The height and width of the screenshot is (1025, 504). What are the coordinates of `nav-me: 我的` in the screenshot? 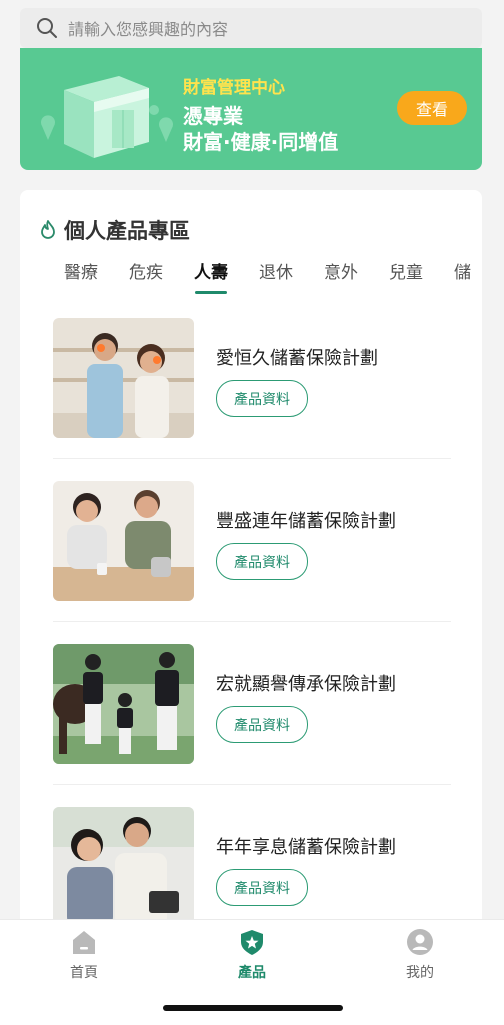 It's located at (420, 955).